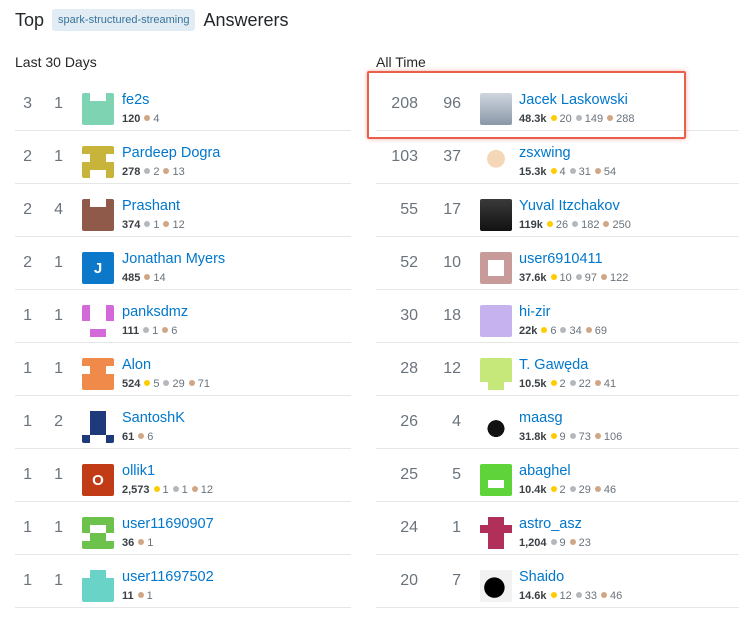 Image resolution: width=747 pixels, height=621 pixels. I want to click on user-name-link: user11697502, so click(168, 577).